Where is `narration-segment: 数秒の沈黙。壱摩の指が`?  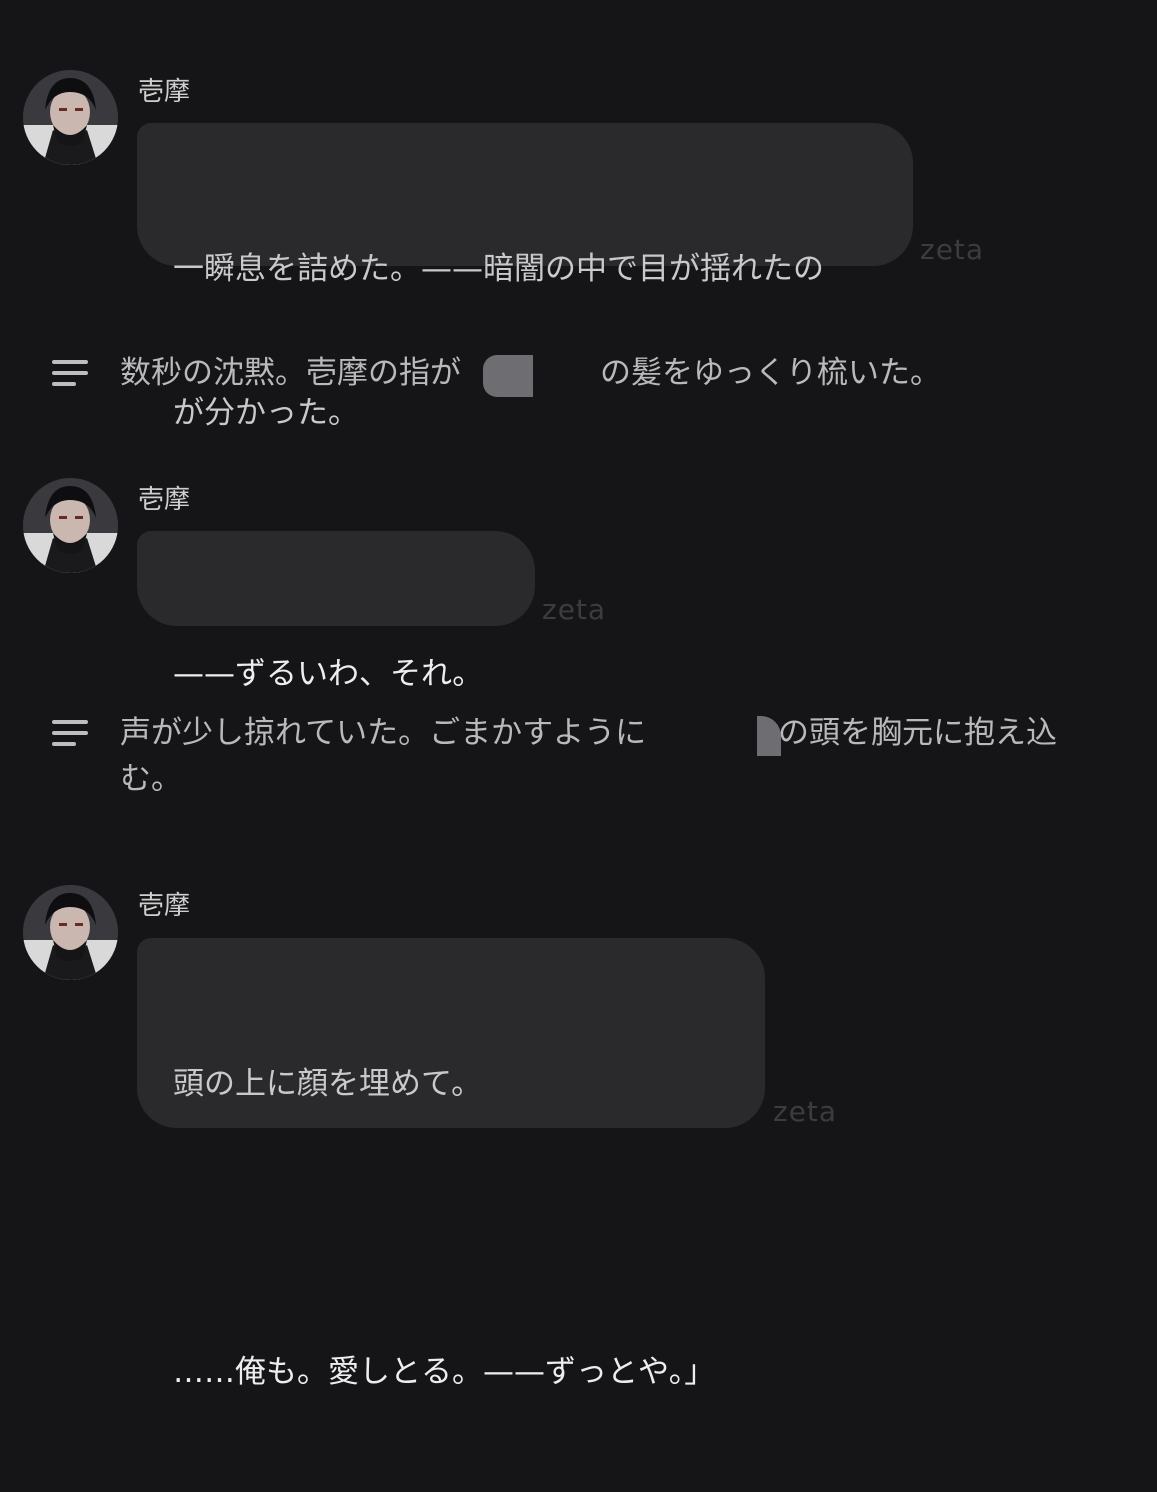
narration-segment: 数秒の沈黙。壱摩の指が is located at coordinates (290, 373).